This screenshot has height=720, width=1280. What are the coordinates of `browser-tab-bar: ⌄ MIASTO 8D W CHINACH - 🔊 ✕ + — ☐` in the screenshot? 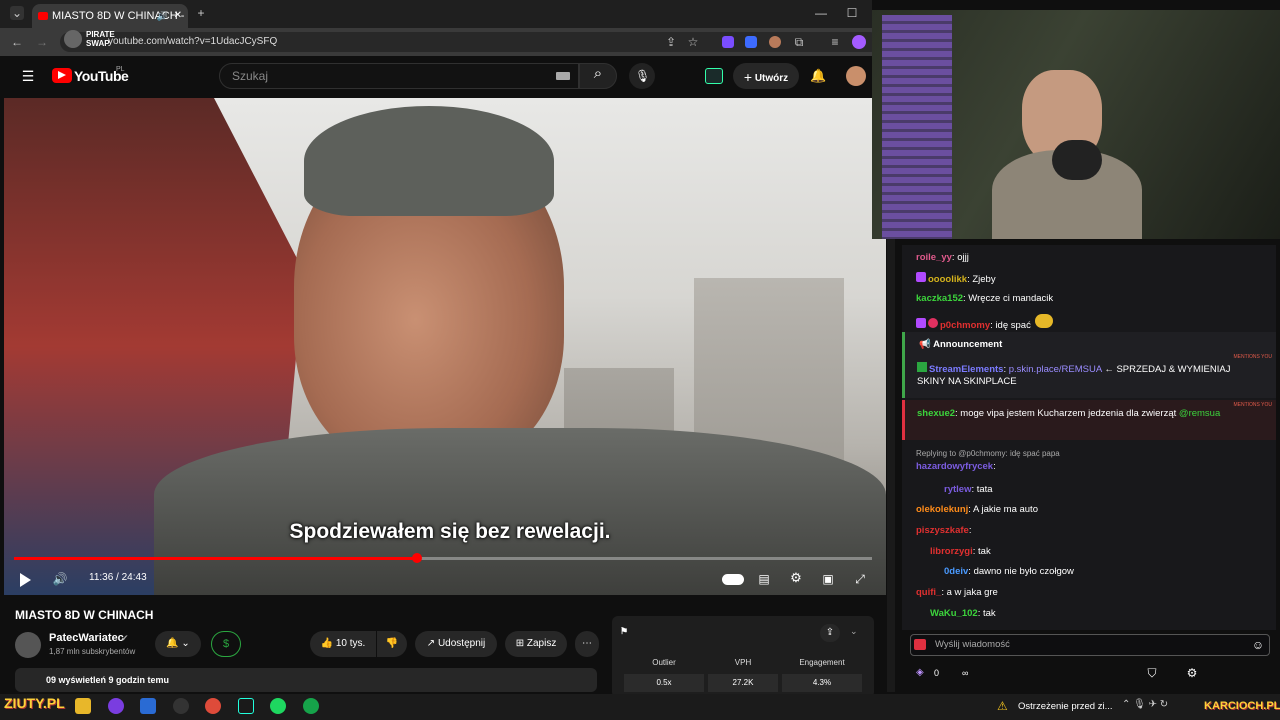 It's located at (436, 14).